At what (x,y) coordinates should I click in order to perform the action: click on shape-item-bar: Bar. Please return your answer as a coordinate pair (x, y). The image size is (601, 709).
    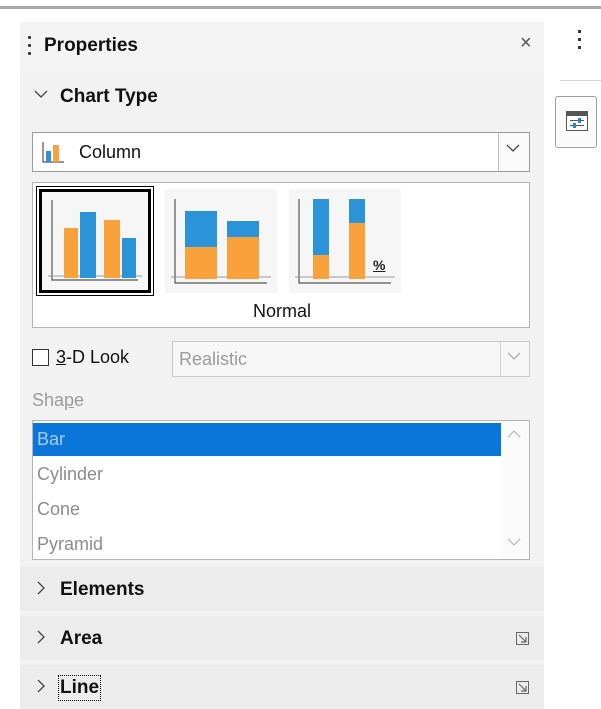
    Looking at the image, I should click on (267, 439).